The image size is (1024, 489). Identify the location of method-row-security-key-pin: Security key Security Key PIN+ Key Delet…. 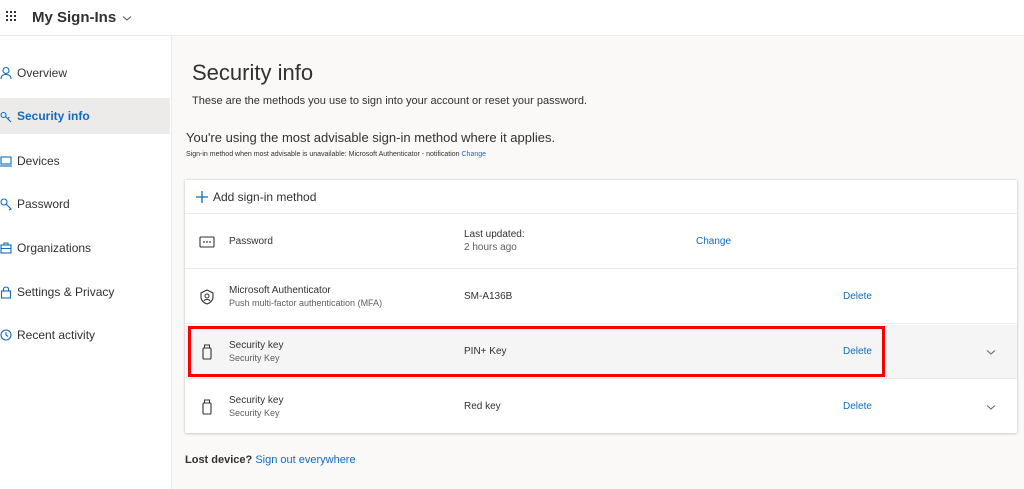
(601, 352).